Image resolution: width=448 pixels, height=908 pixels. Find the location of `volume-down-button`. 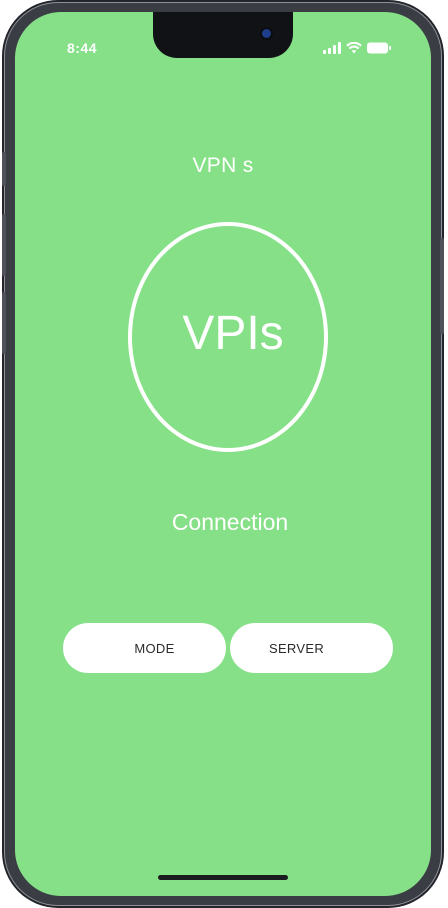

volume-down-button is located at coordinates (4, 323).